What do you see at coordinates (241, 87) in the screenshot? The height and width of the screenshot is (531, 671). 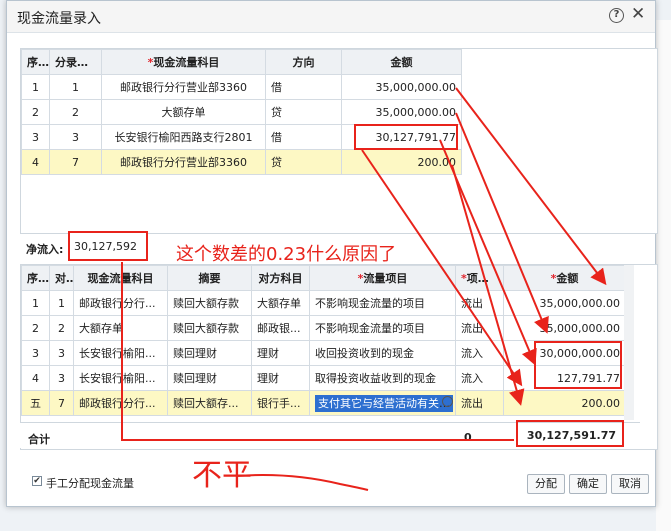 I see `table-row: 1 1 邮政银行分行营业部3360 借 35,000,000.00` at bounding box center [241, 87].